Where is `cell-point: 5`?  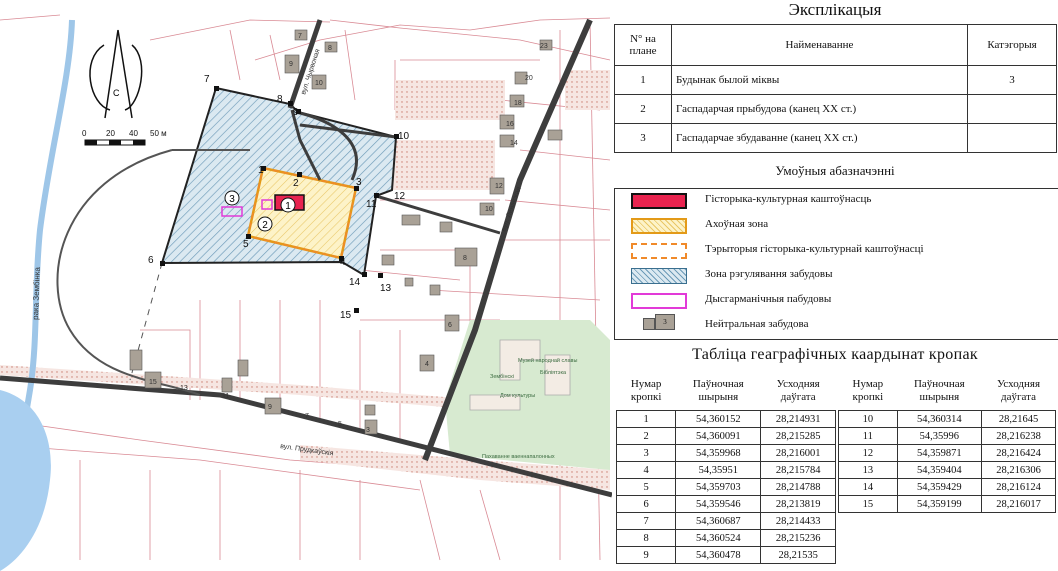
cell-point: 5 is located at coordinates (646, 487).